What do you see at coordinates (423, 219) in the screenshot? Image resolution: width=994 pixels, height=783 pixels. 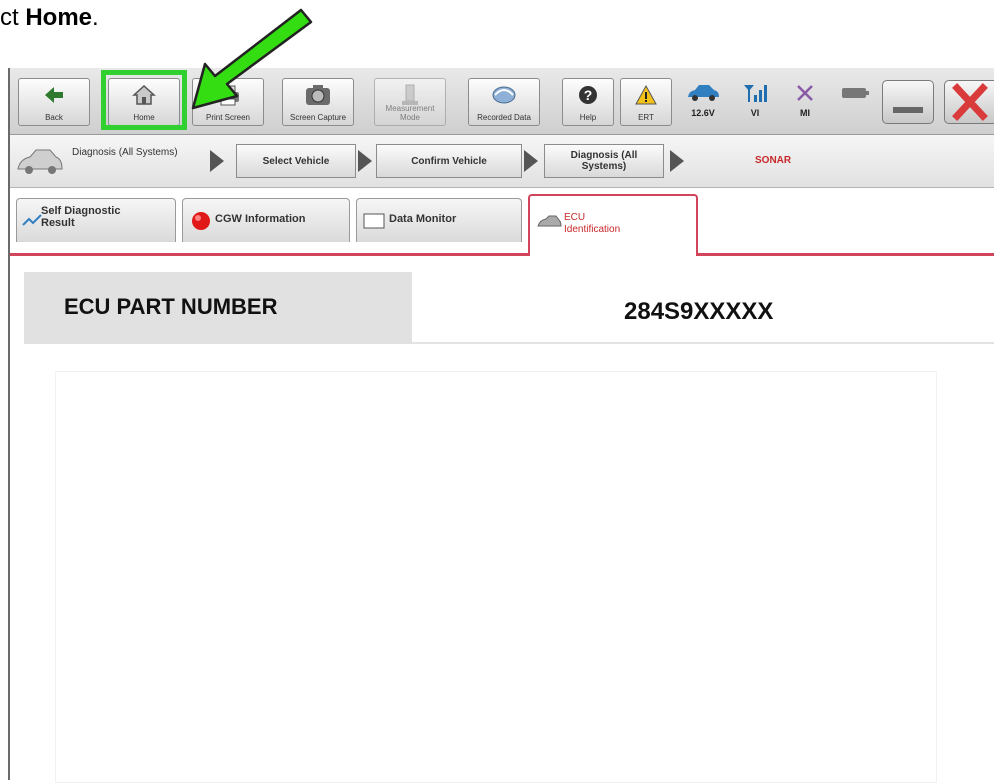 I see `tab-label: Data Monitor` at bounding box center [423, 219].